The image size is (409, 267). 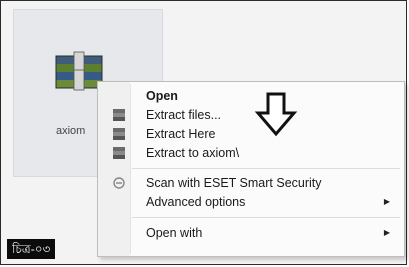 I want to click on menu-item-label: Extract Here, so click(x=181, y=134).